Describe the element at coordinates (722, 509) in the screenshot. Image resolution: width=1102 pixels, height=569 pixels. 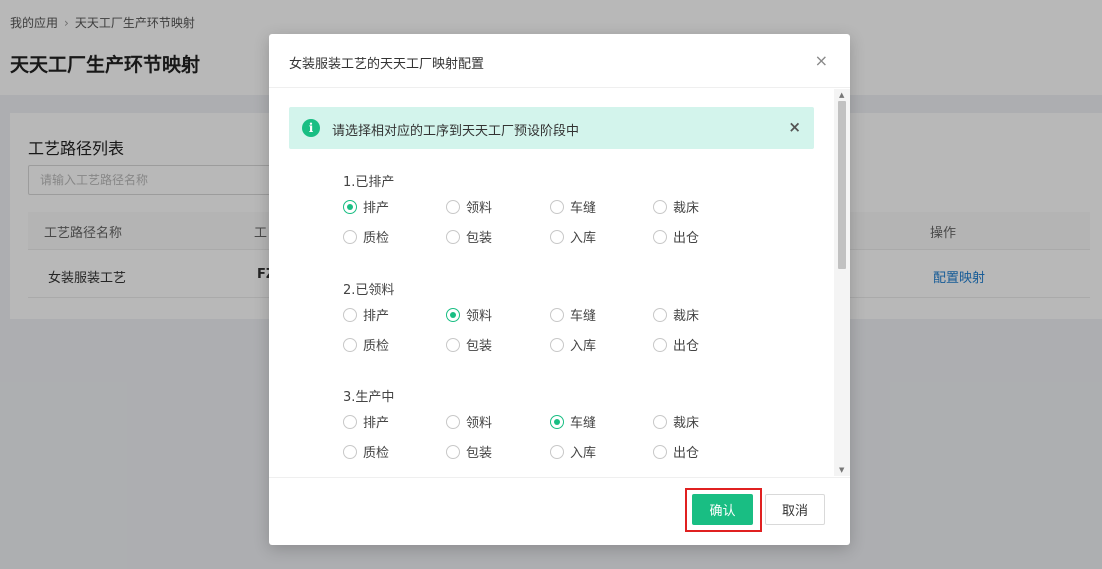
I see `confirm-button: 确认` at that location.